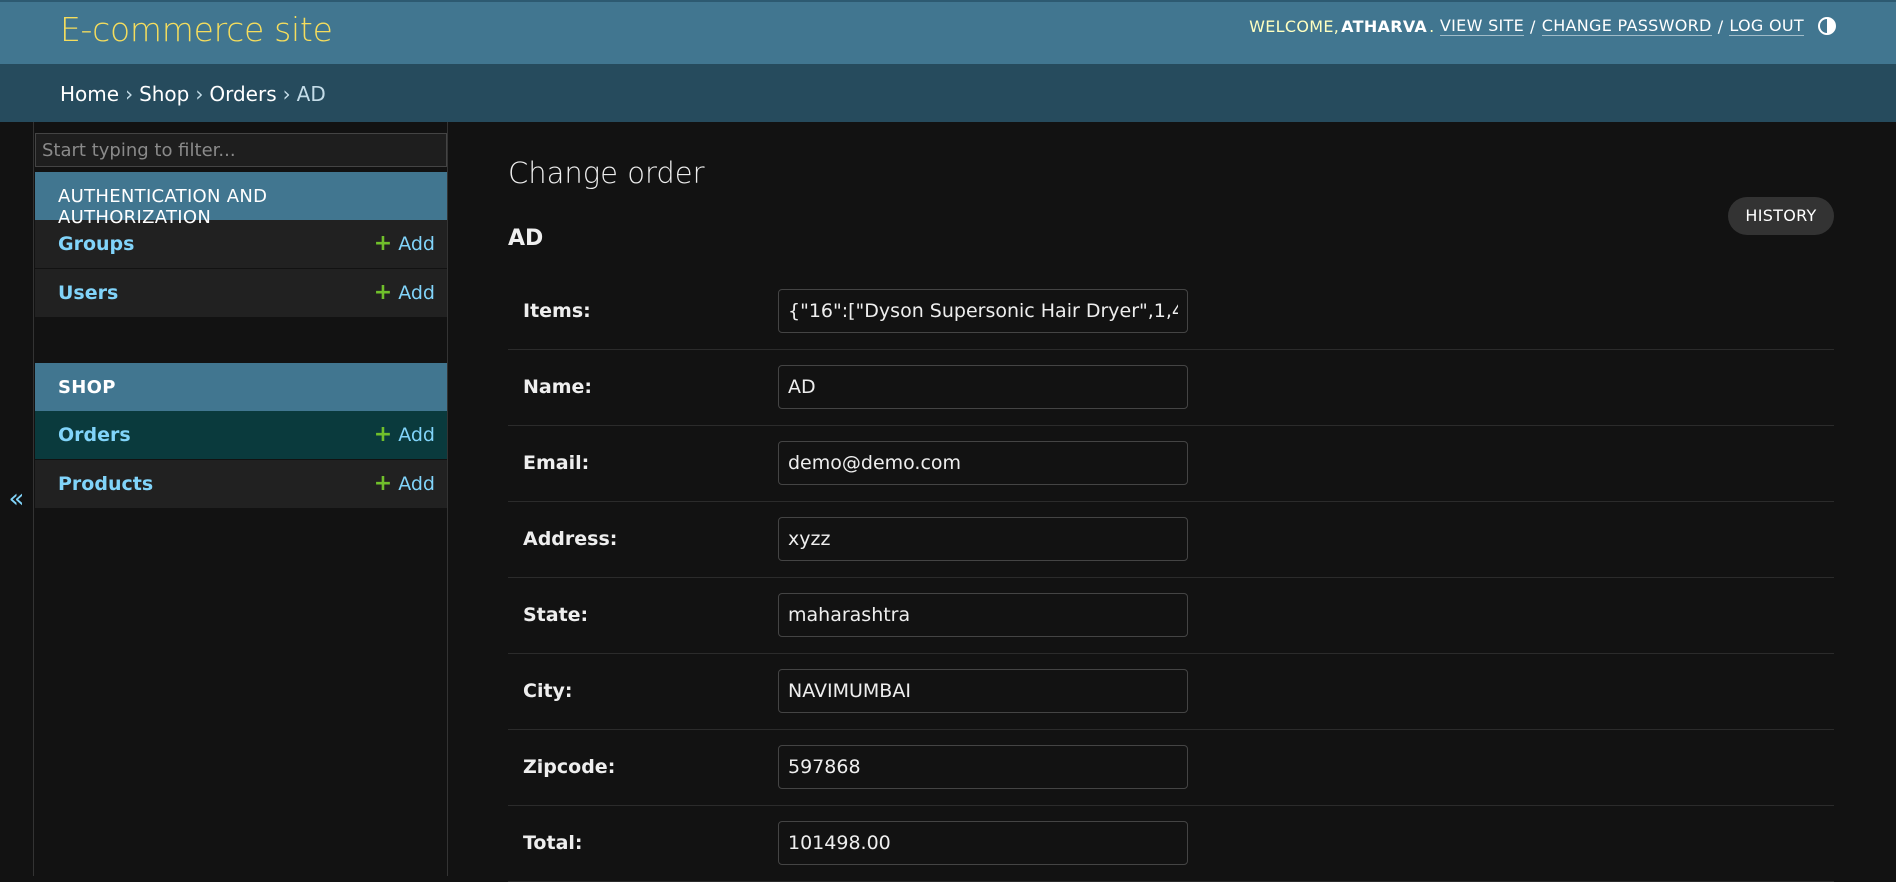  I want to click on zipcode-label: Zipcode:, so click(569, 767).